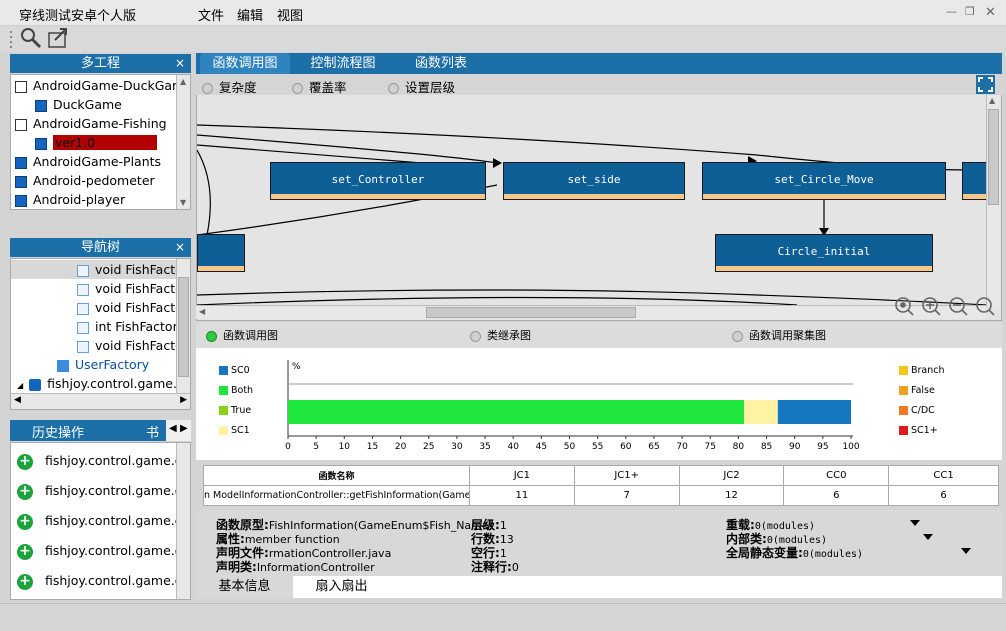 Image resolution: width=1006 pixels, height=631 pixels. I want to click on x-tick-label: 90, so click(795, 447).